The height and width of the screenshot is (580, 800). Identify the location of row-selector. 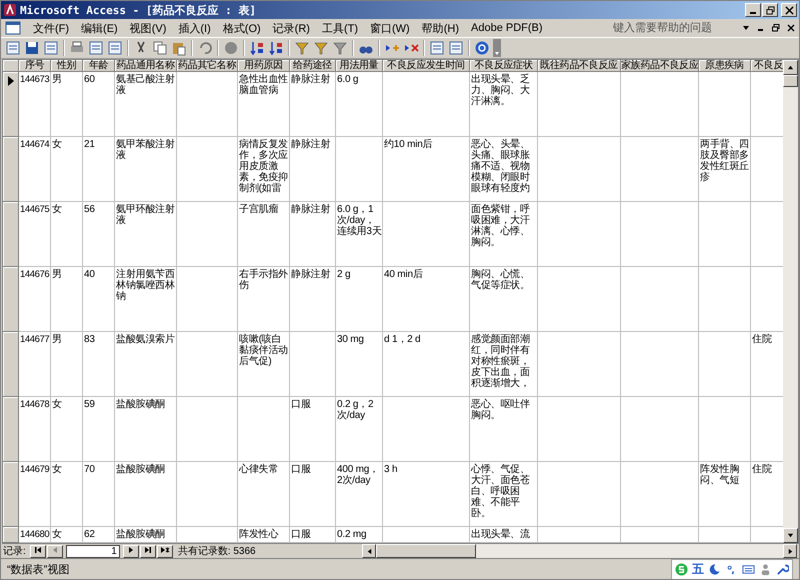
(11, 104).